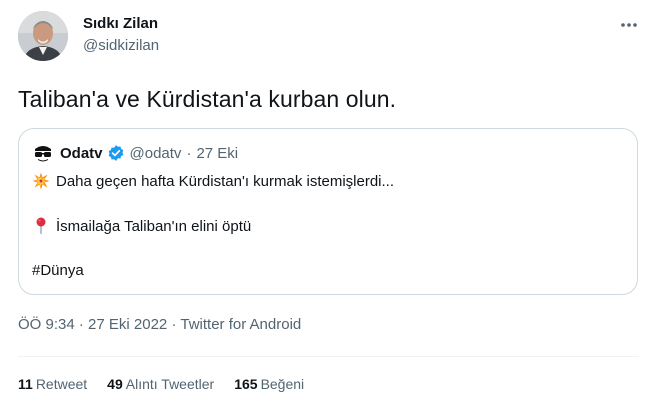 This screenshot has width=657, height=413. I want to click on author-handle: @sidkizilan, so click(121, 45).